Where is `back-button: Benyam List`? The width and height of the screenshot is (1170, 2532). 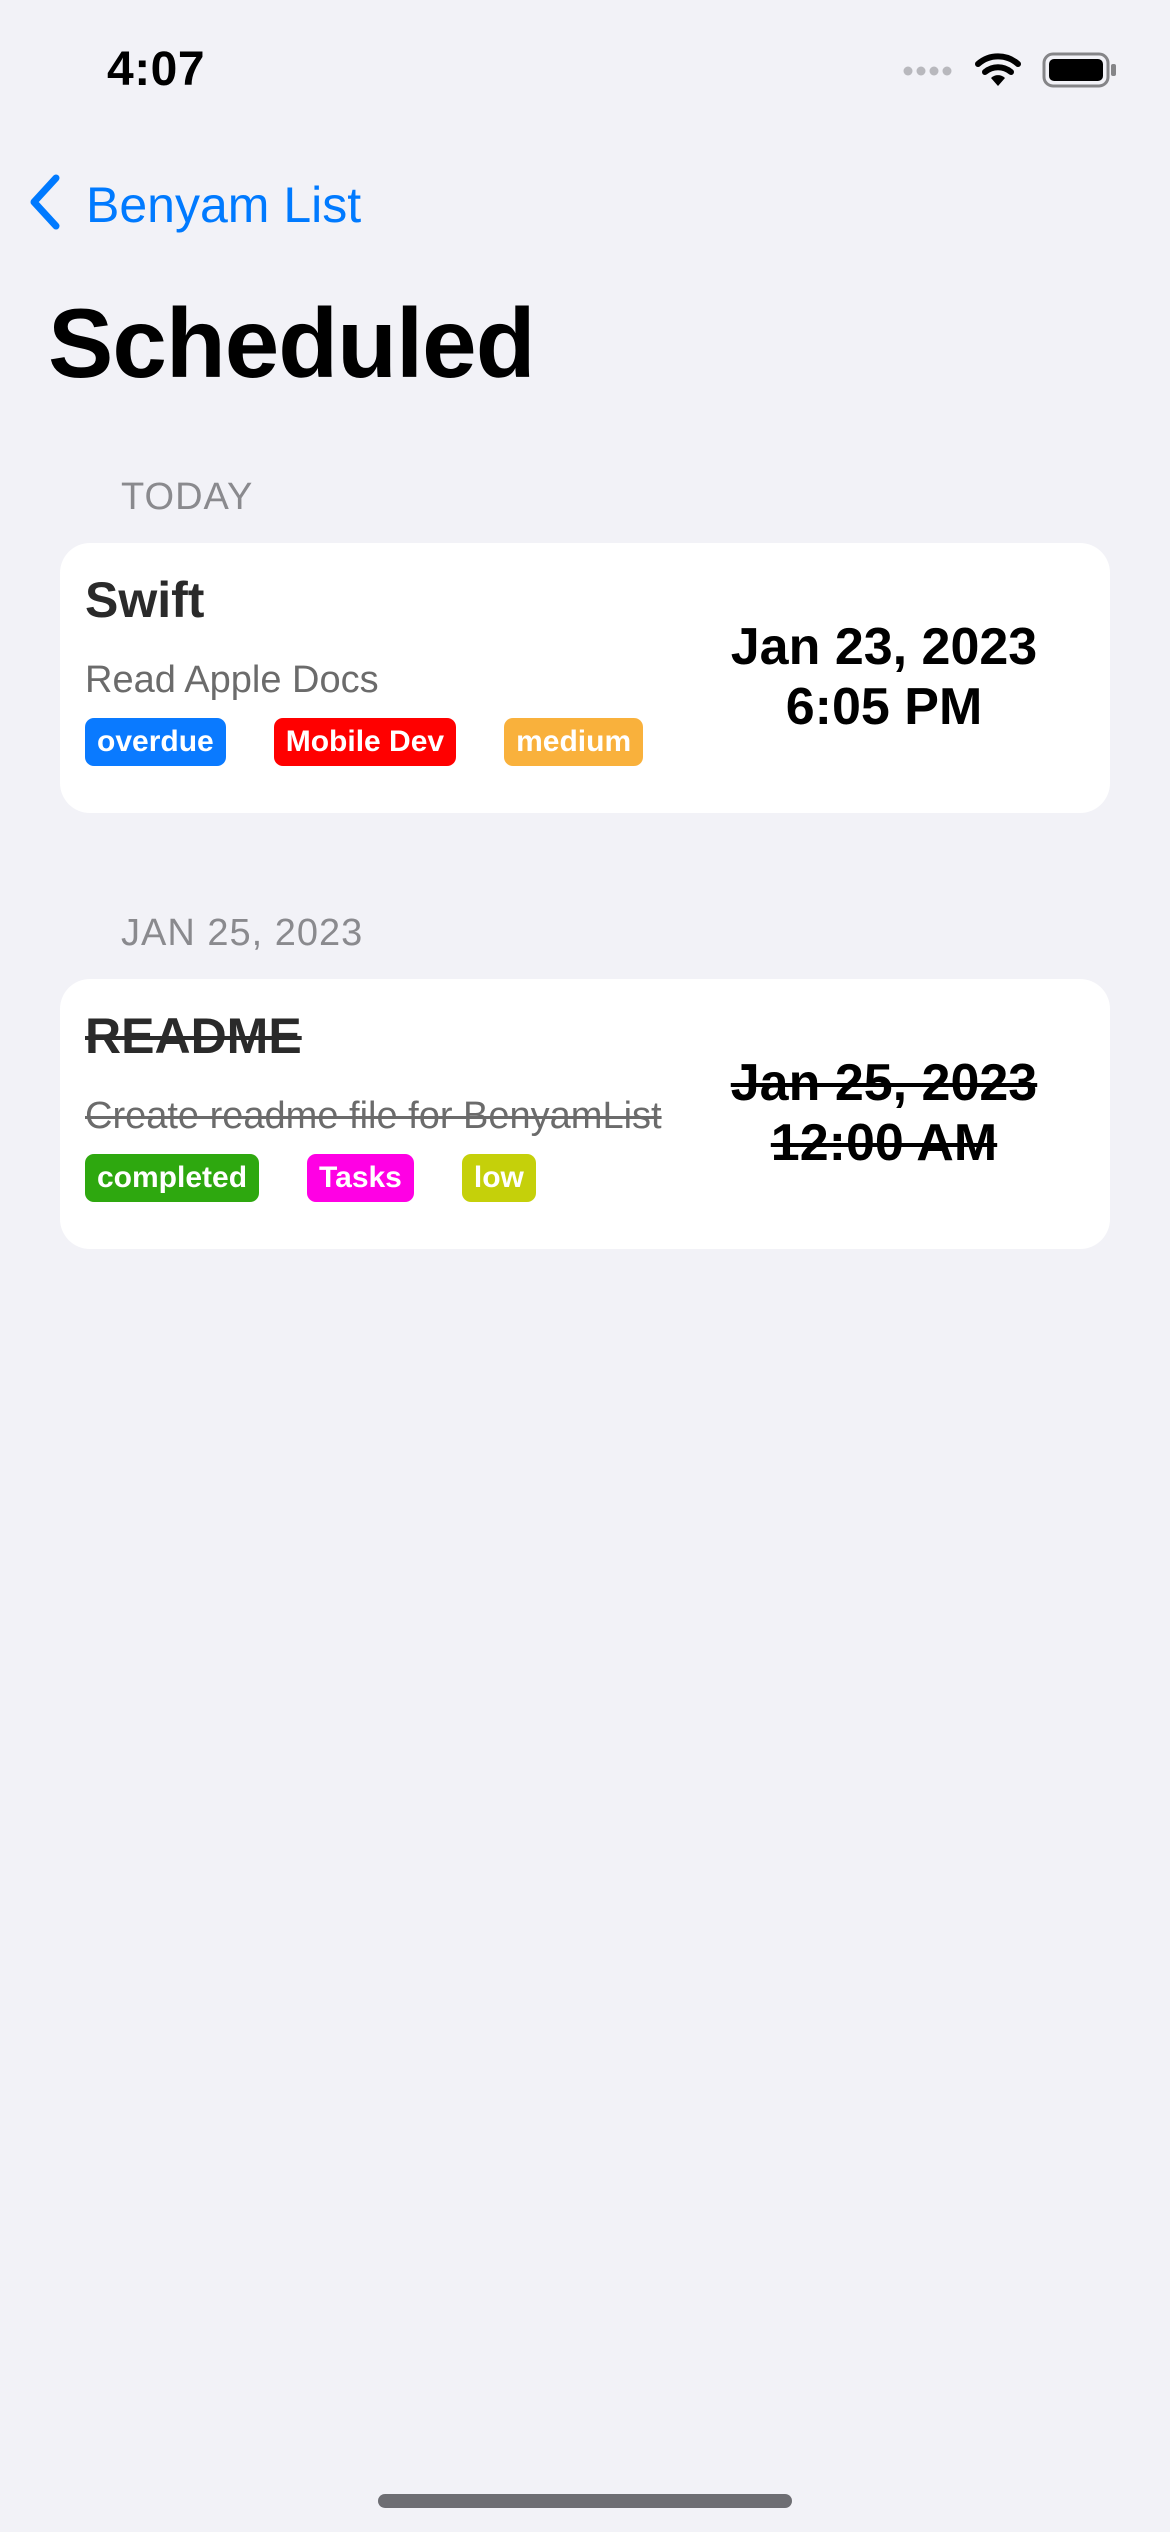
back-button: Benyam List is located at coordinates (193, 204).